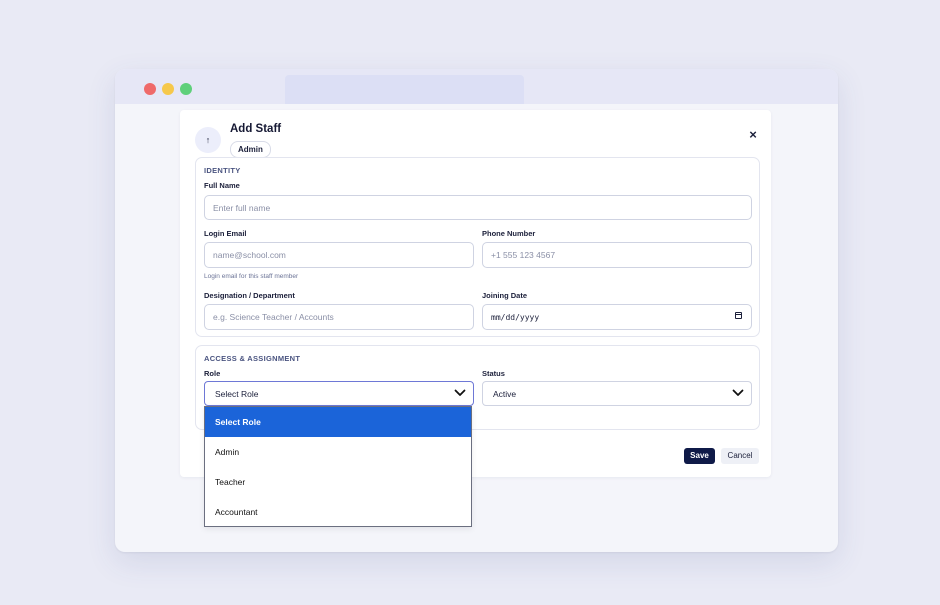 The height and width of the screenshot is (605, 940). What do you see at coordinates (225, 233) in the screenshot?
I see `login-email-label: Login Email` at bounding box center [225, 233].